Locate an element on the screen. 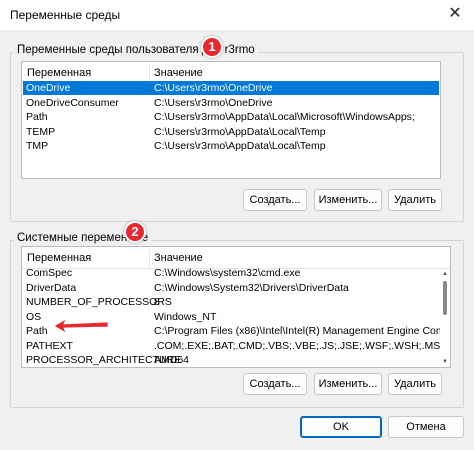 The height and width of the screenshot is (450, 474). system-list-scrollbar: ▲ ▼ is located at coordinates (445, 318).